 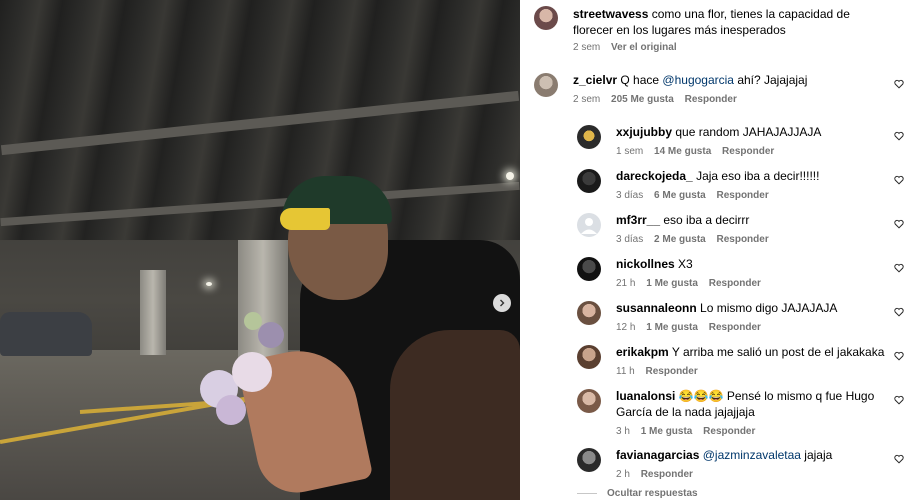 I want to click on comment-time: 12 h, so click(x=625, y=327).